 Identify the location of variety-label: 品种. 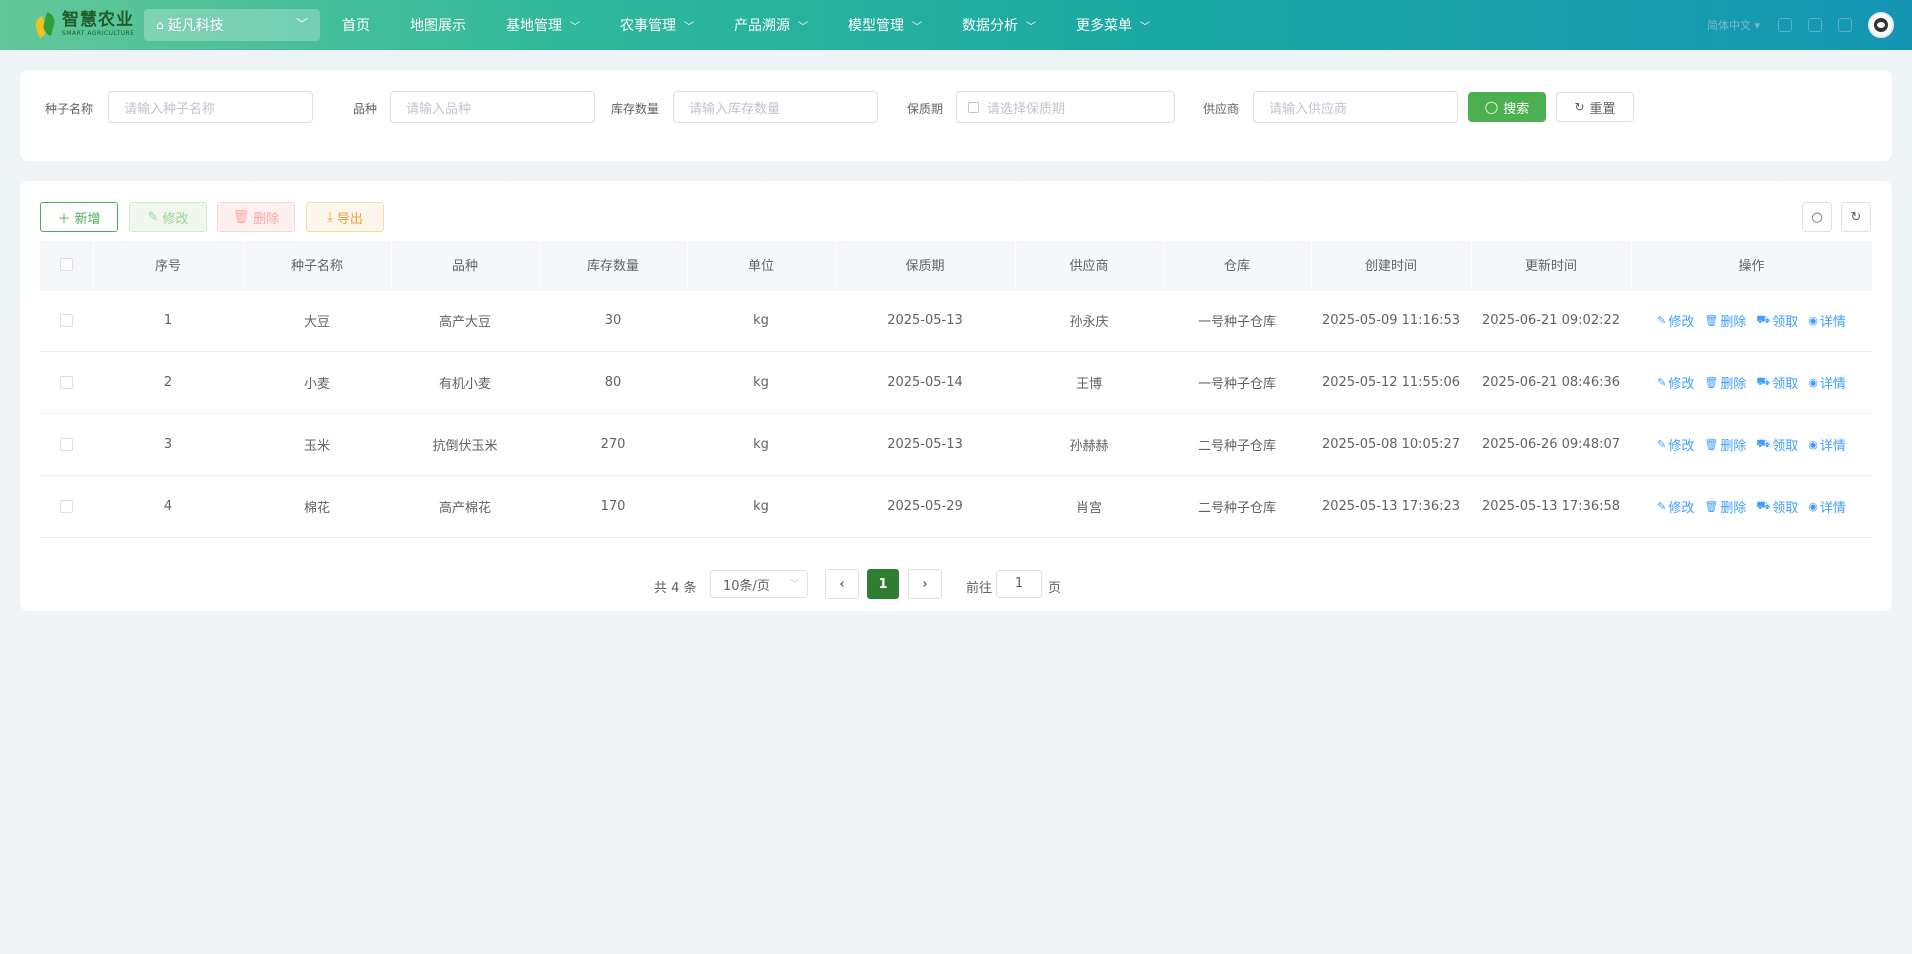
(365, 109).